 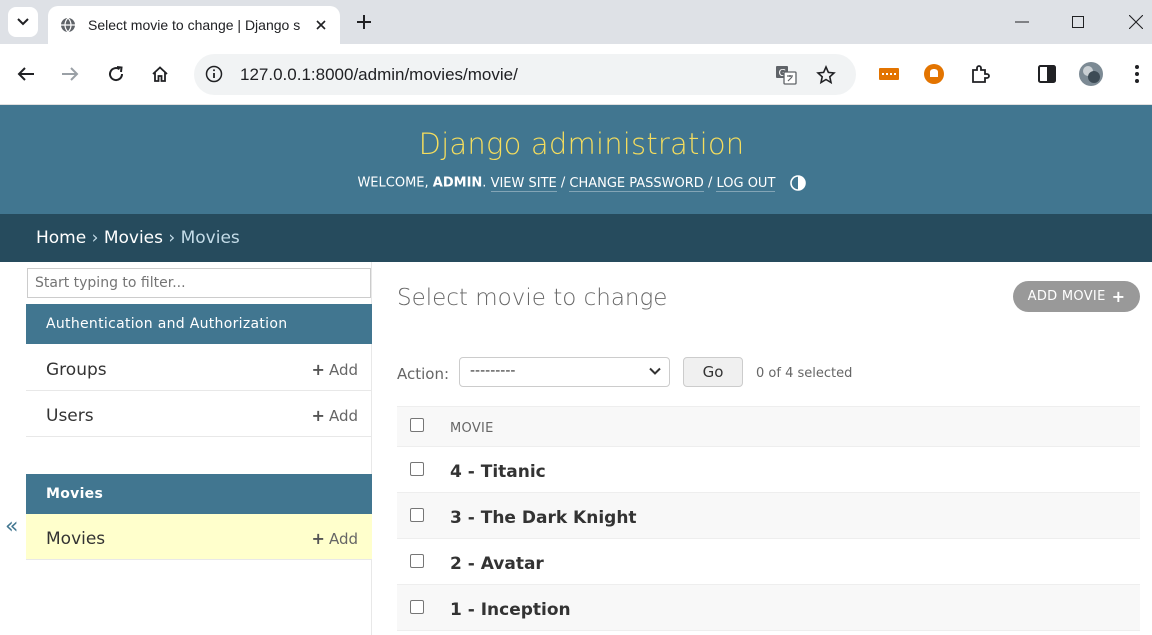 What do you see at coordinates (746, 183) in the screenshot?
I see `log-out-link: Log out` at bounding box center [746, 183].